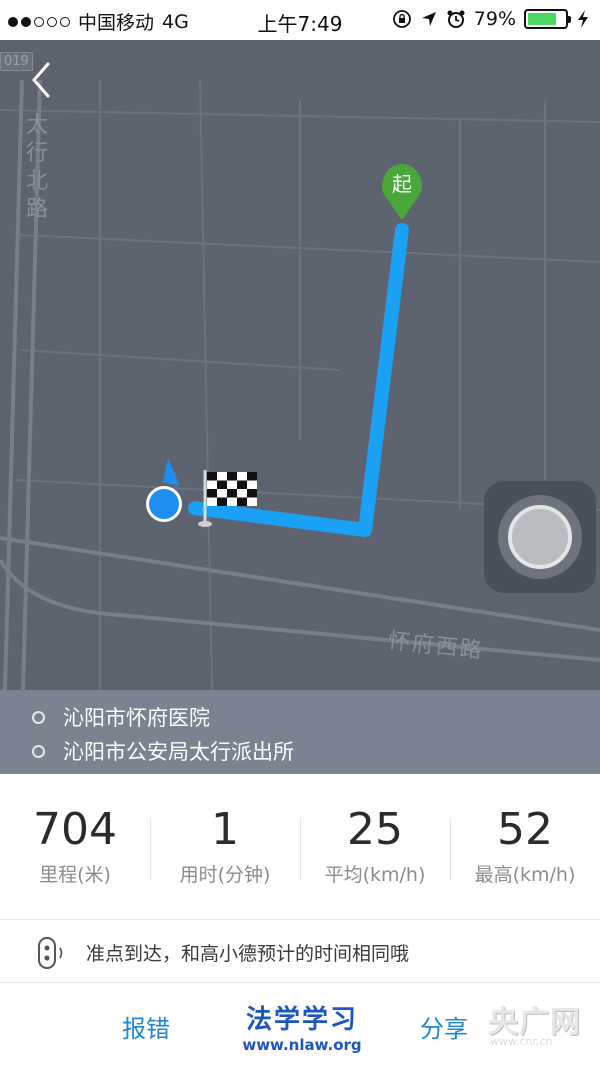  I want to click on stat-max-speed-label: 最高(km/h), so click(525, 875).